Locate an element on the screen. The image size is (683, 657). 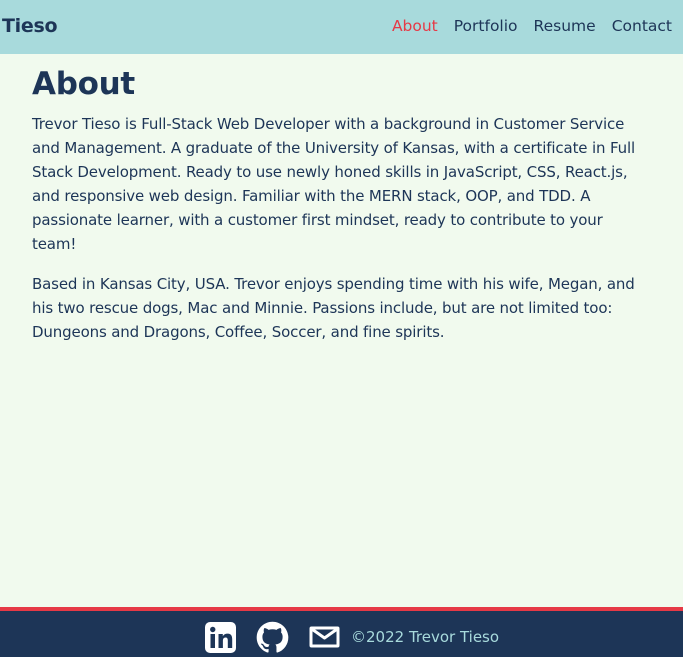
copyright-text: ©2022 Trevor Tieso is located at coordinates (425, 637).